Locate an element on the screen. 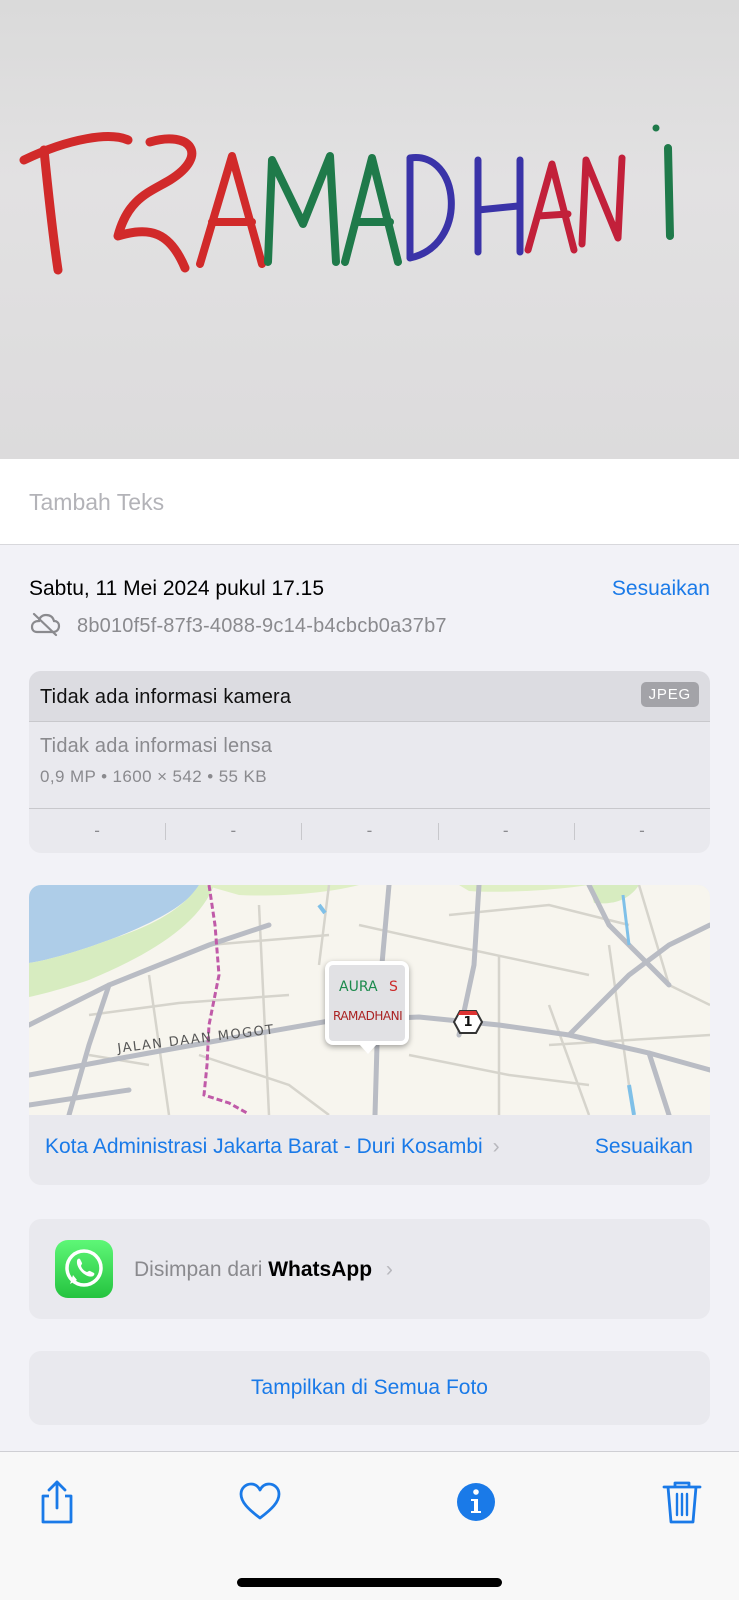  share-icon is located at coordinates (57, 1502).